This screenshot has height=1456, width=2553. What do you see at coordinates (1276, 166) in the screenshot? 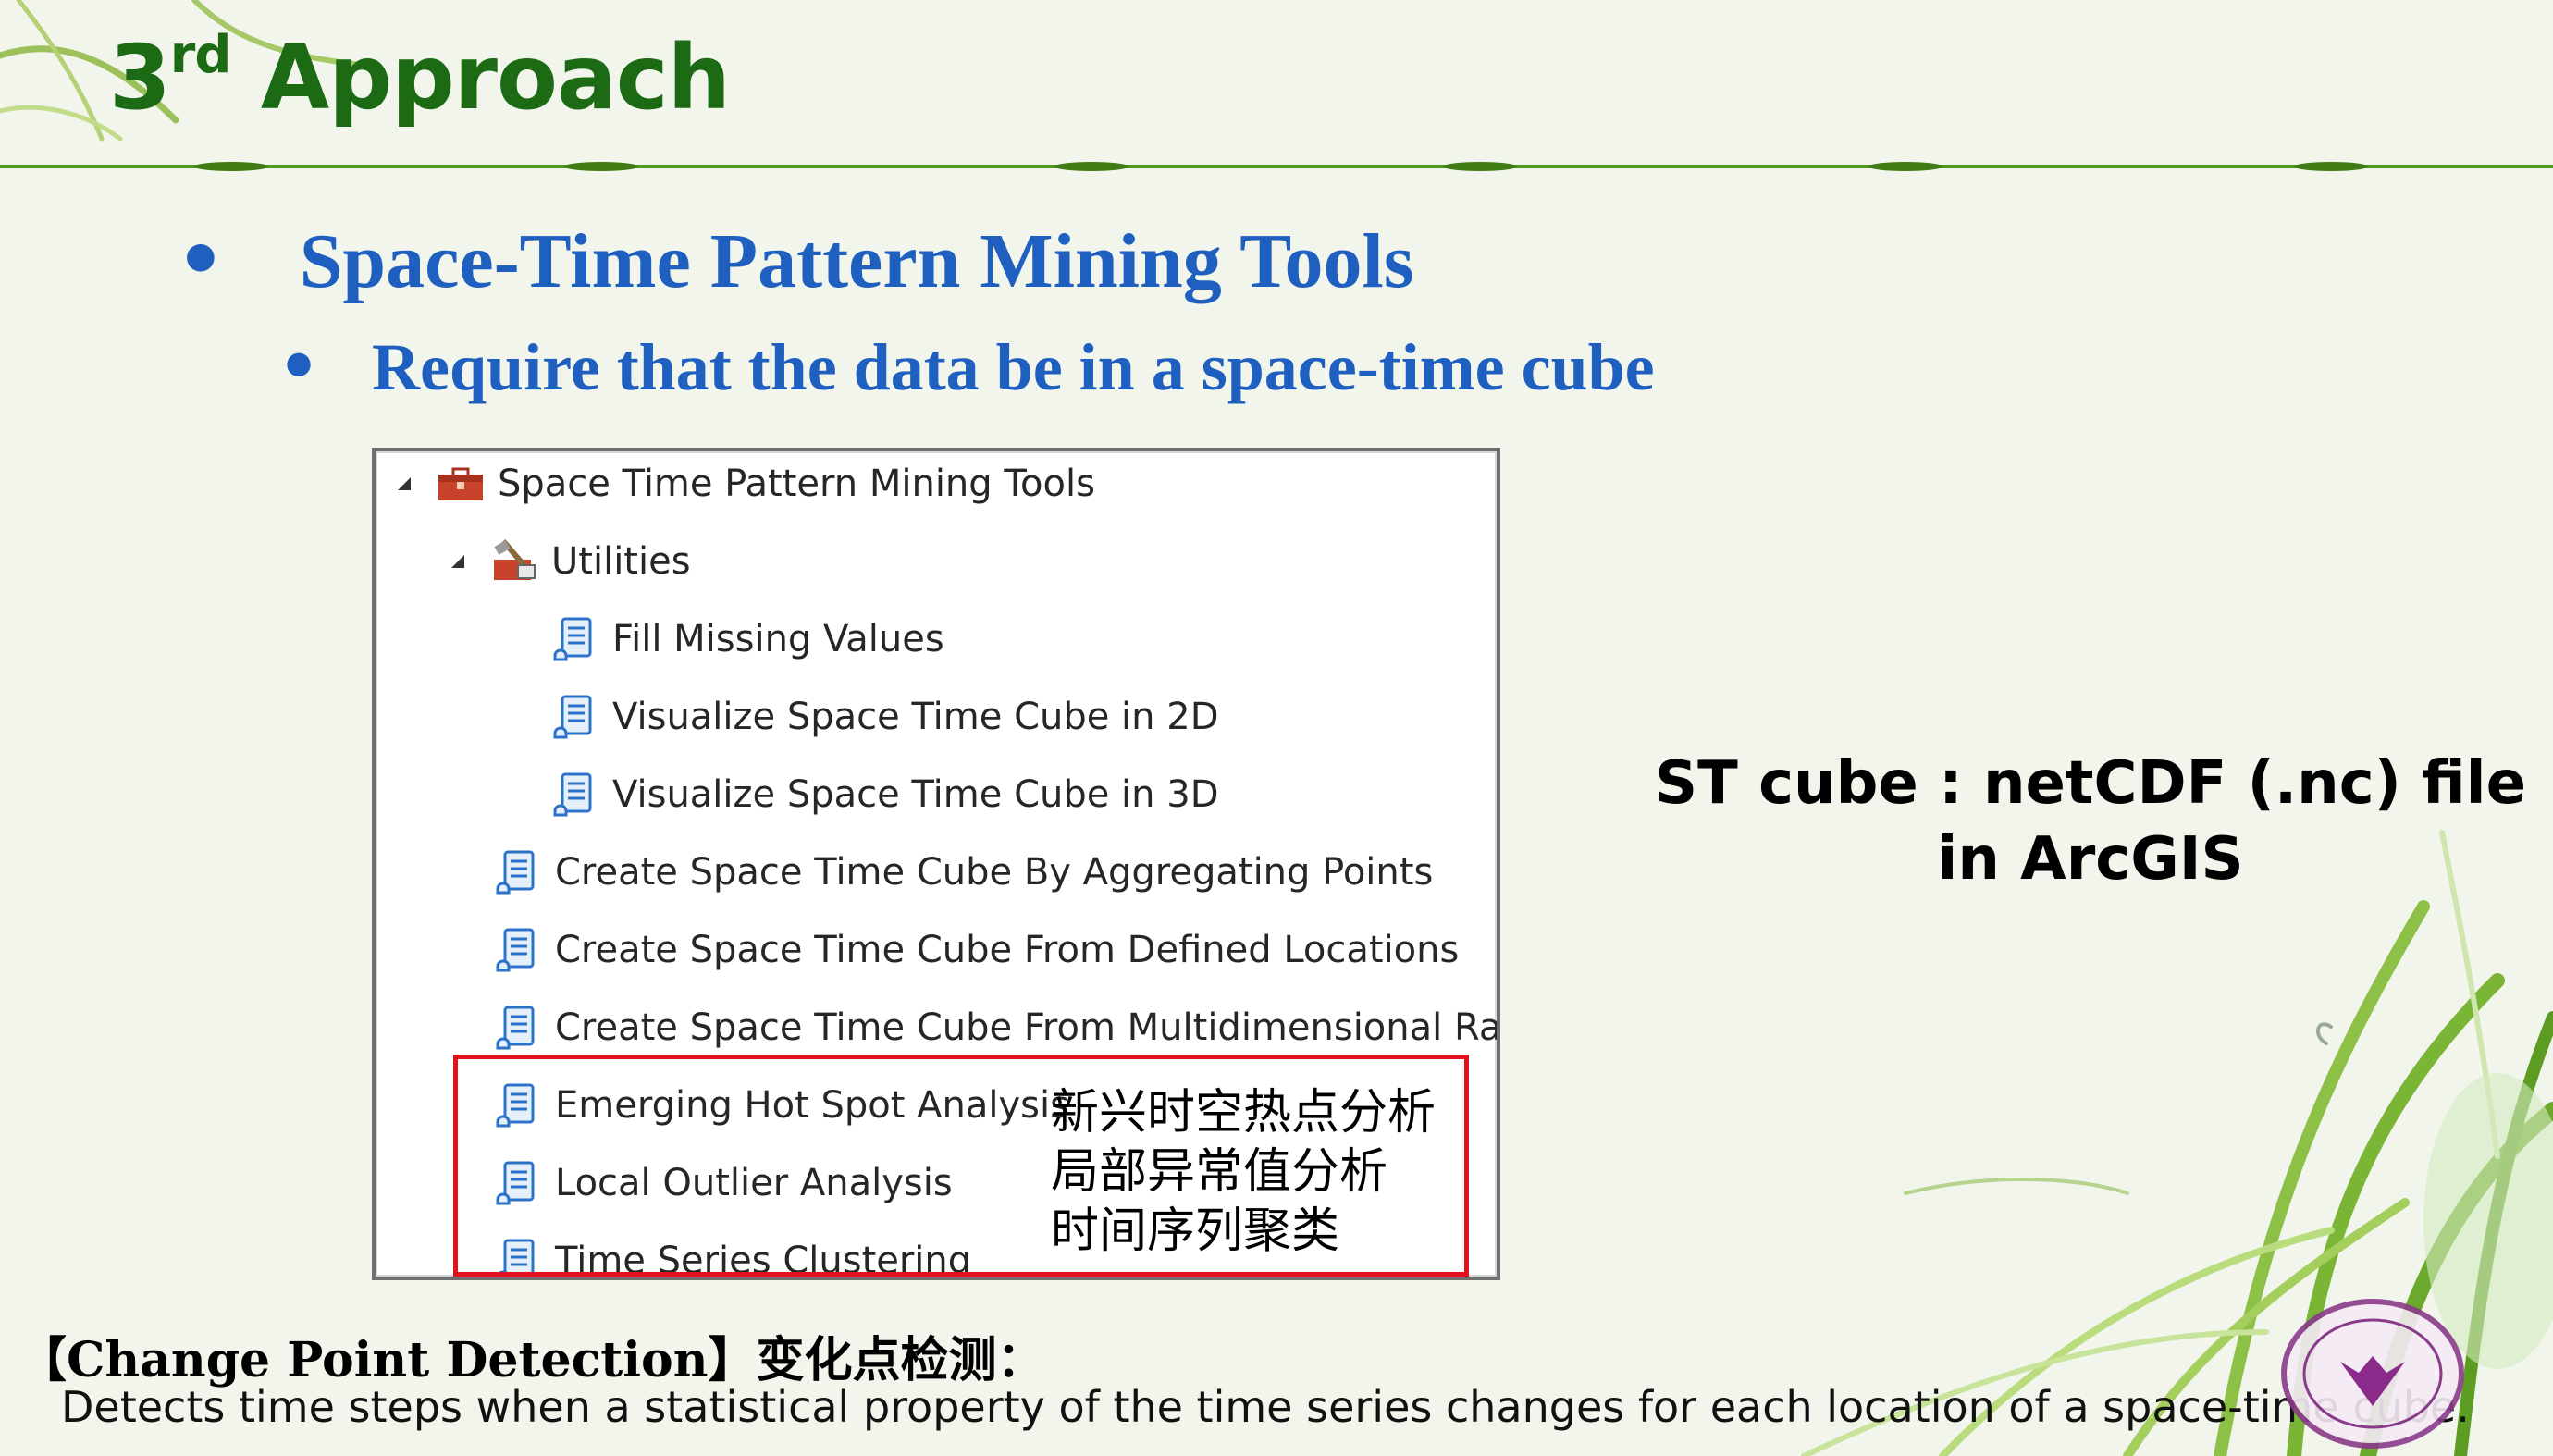
I see `title-divider` at bounding box center [1276, 166].